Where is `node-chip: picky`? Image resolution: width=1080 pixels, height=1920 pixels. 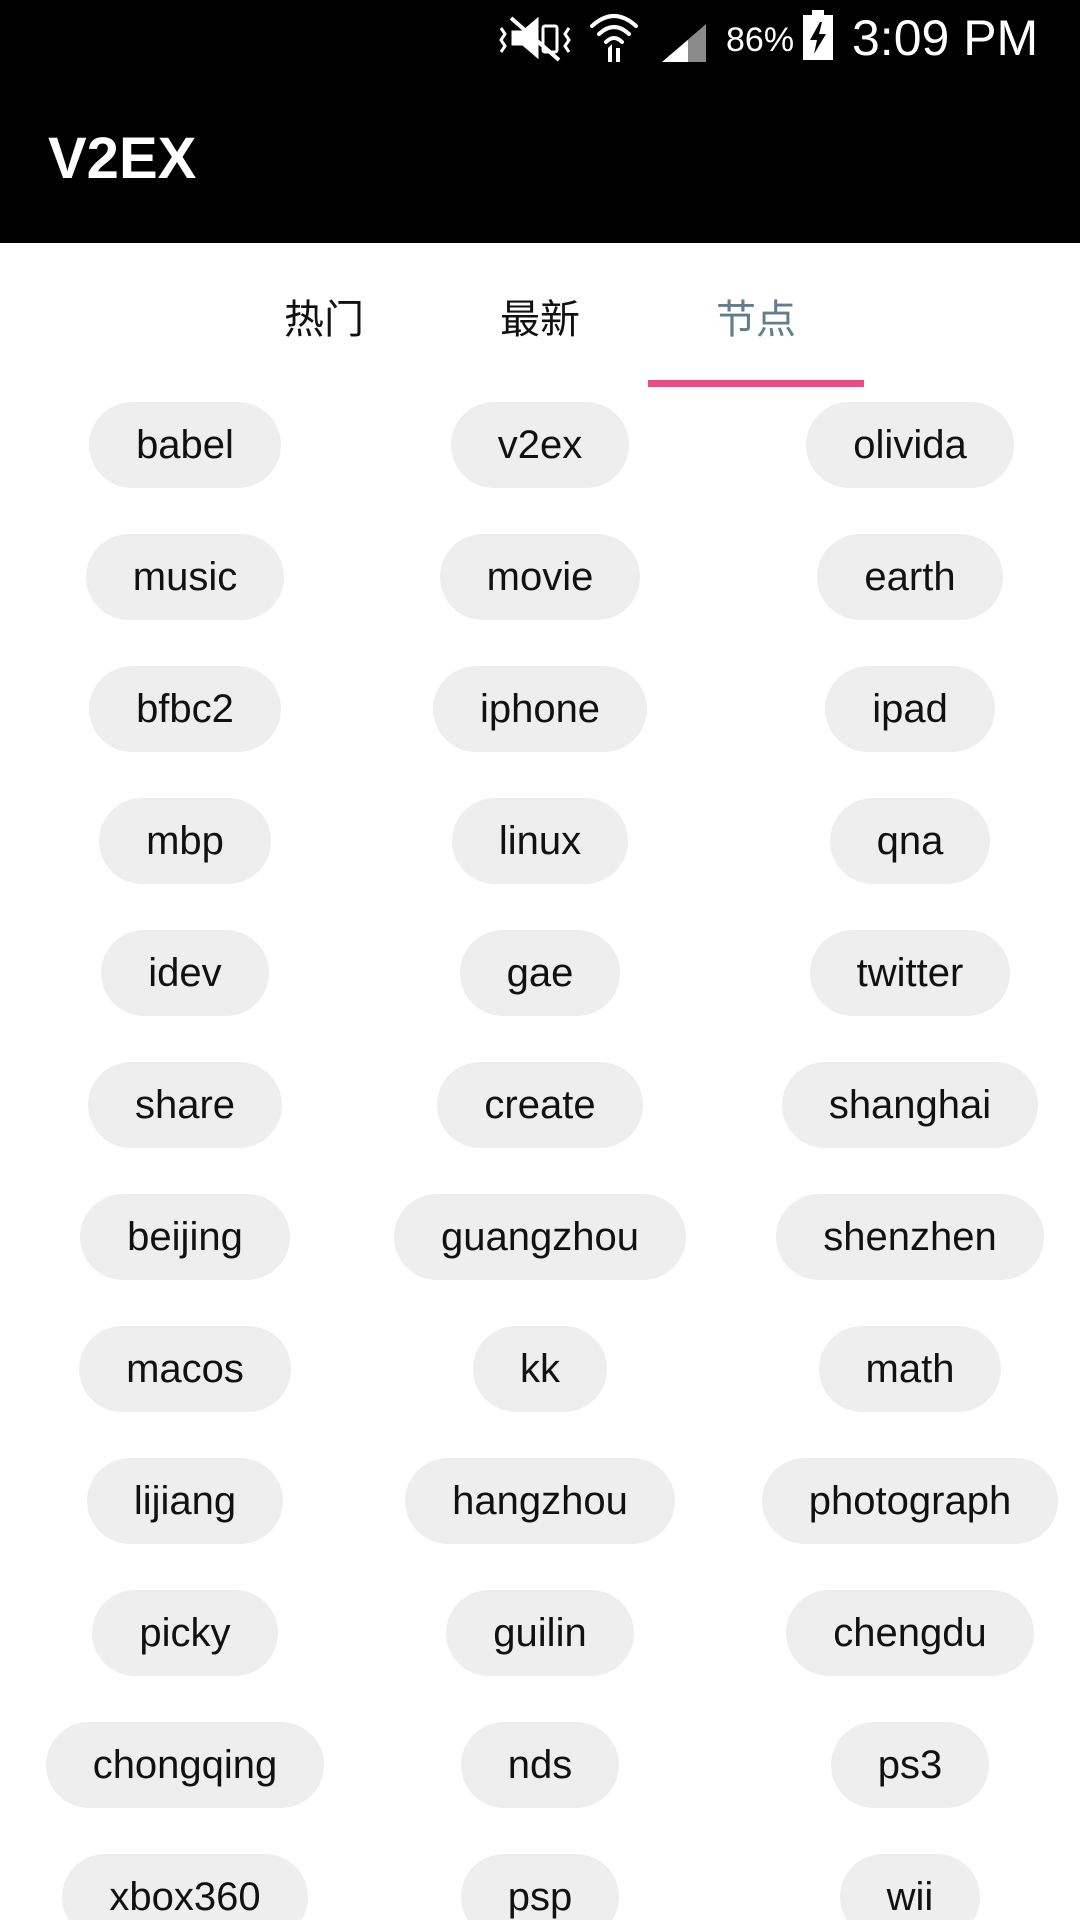
node-chip: picky is located at coordinates (185, 1633).